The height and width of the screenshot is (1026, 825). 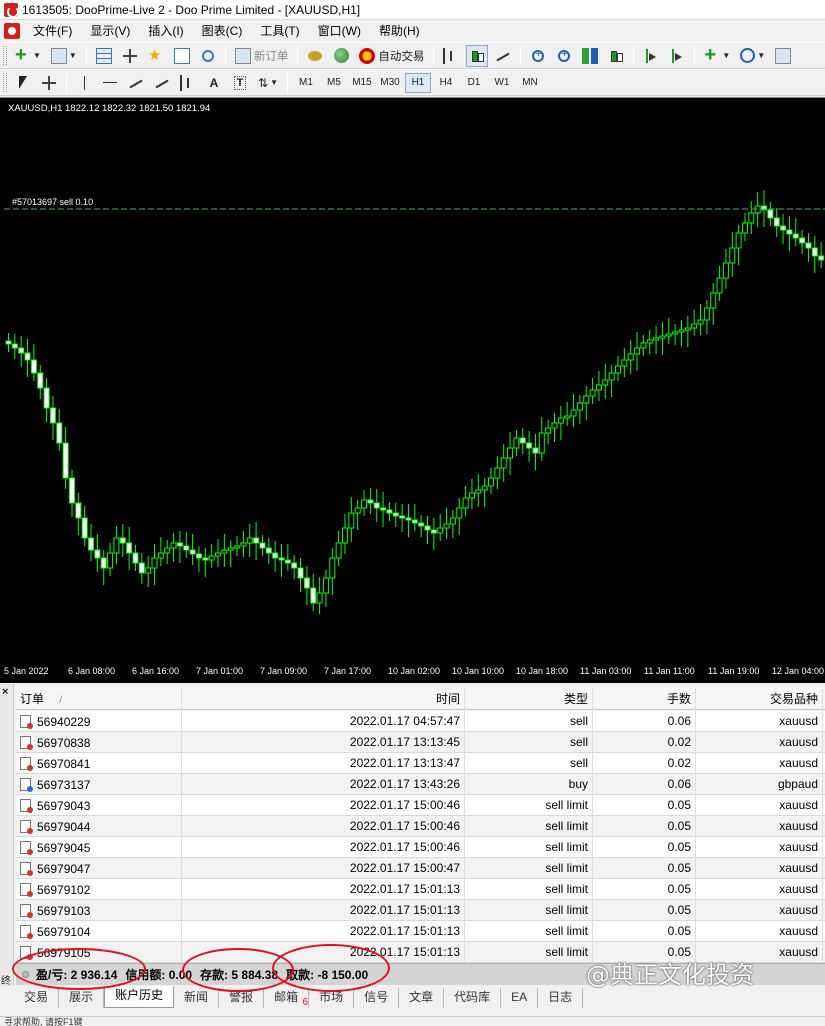 What do you see at coordinates (651, 56) in the screenshot?
I see `autoscroll-button` at bounding box center [651, 56].